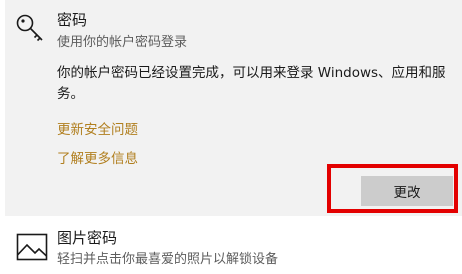 This screenshot has width=462, height=274. Describe the element at coordinates (31, 29) in the screenshot. I see `key-icon` at that location.